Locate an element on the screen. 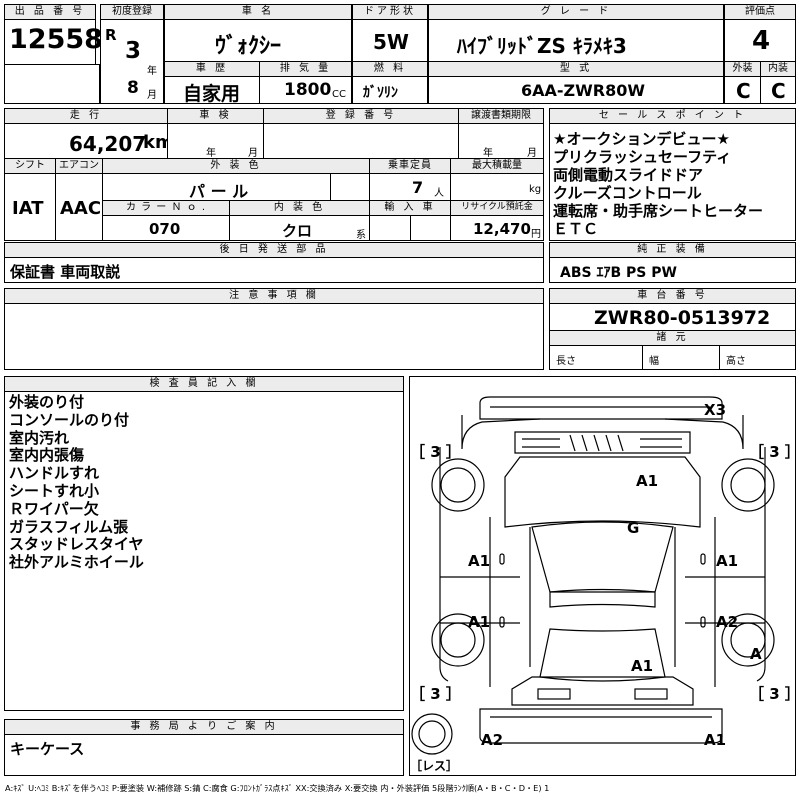 The width and height of the screenshot is (800, 800). recycle-cell: 12,470 円 is located at coordinates (497, 228).